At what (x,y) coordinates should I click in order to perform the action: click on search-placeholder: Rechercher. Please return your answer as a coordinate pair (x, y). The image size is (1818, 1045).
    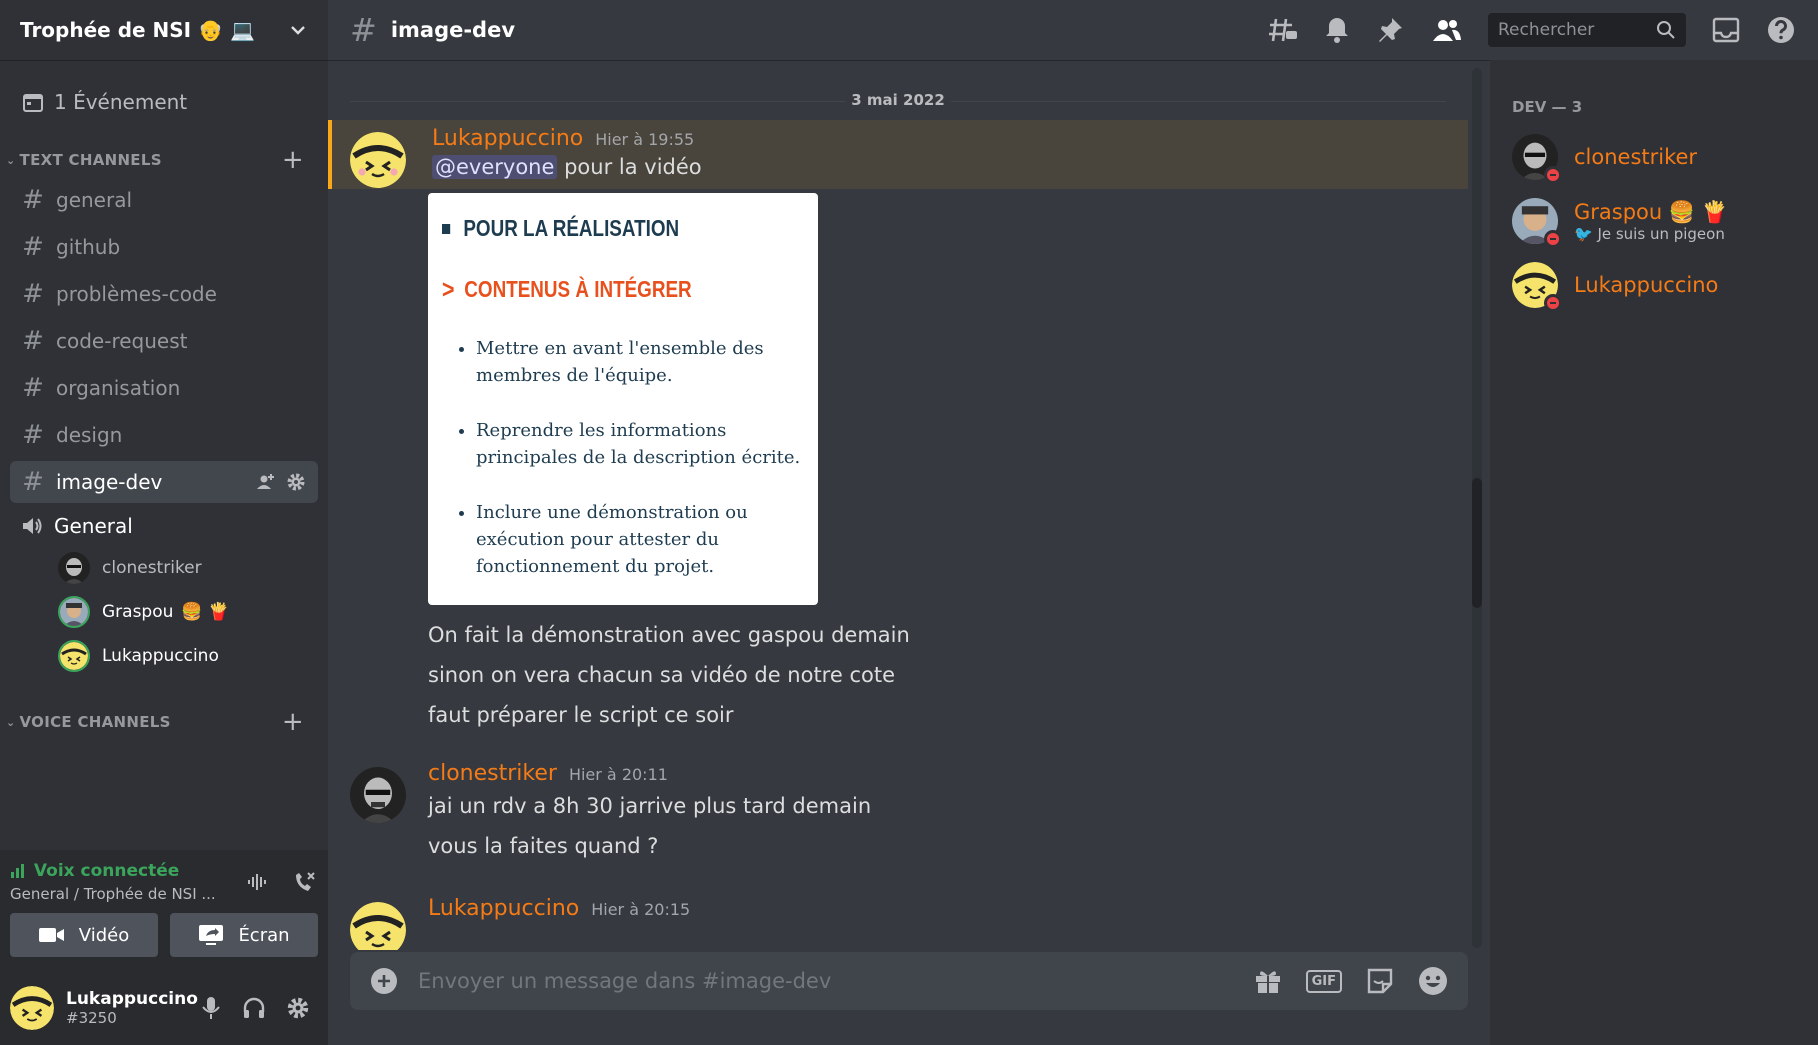
    Looking at the image, I should click on (1546, 30).